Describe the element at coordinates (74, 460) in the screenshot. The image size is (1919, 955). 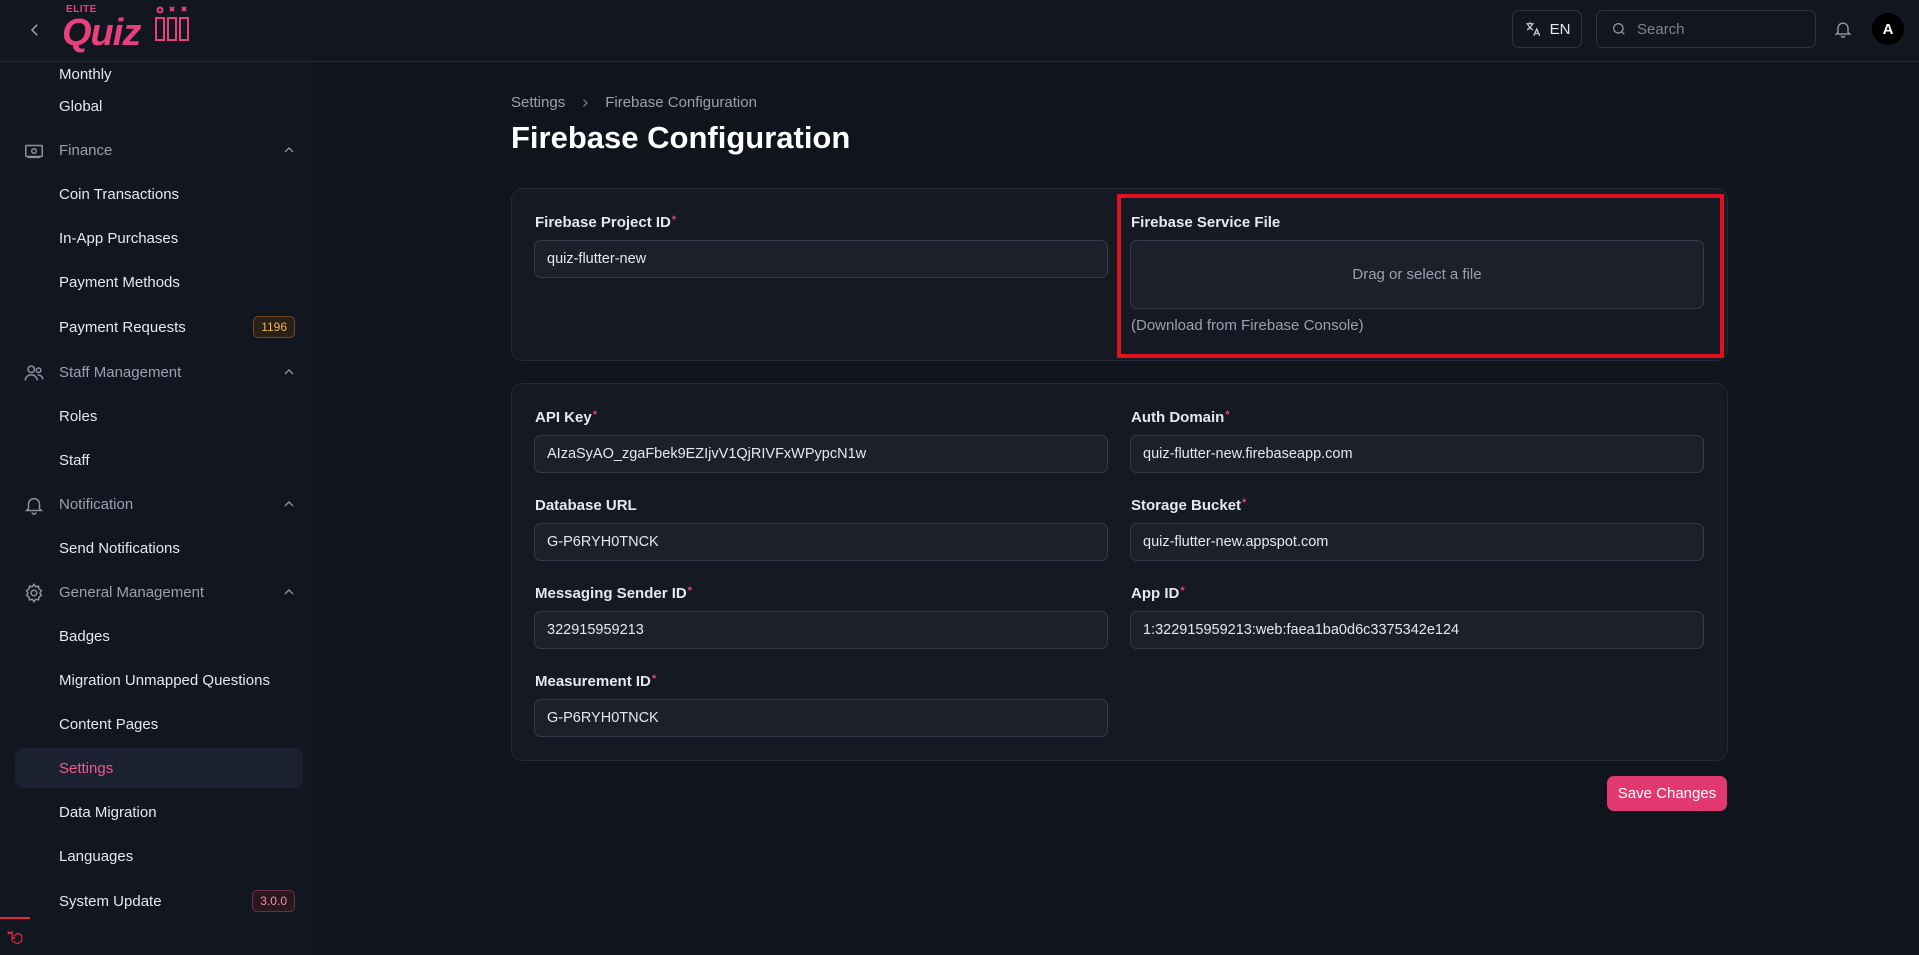
I see `sidebar-item-label: Staff` at that location.